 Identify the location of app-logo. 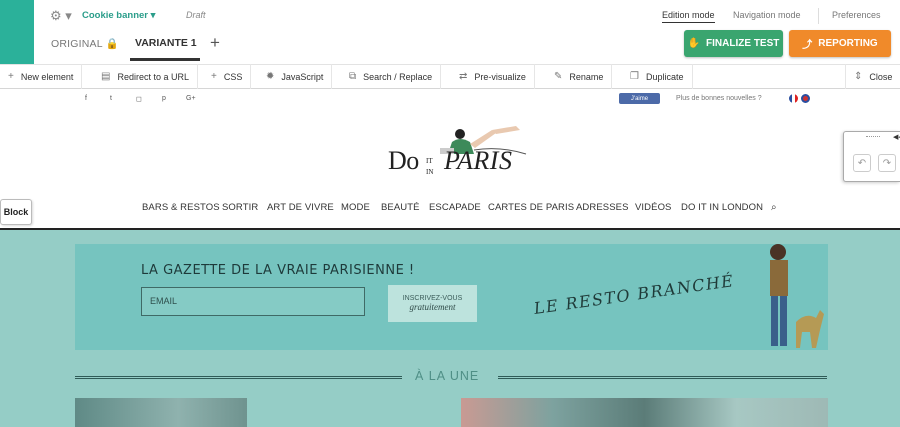
(17, 32).